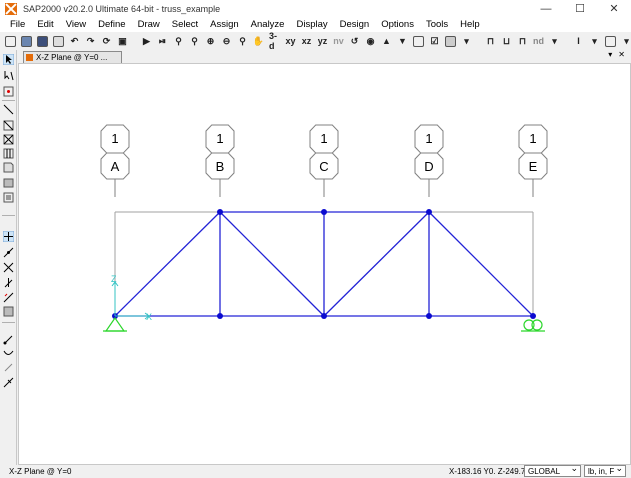  I want to click on print-icon, so click(58, 41).